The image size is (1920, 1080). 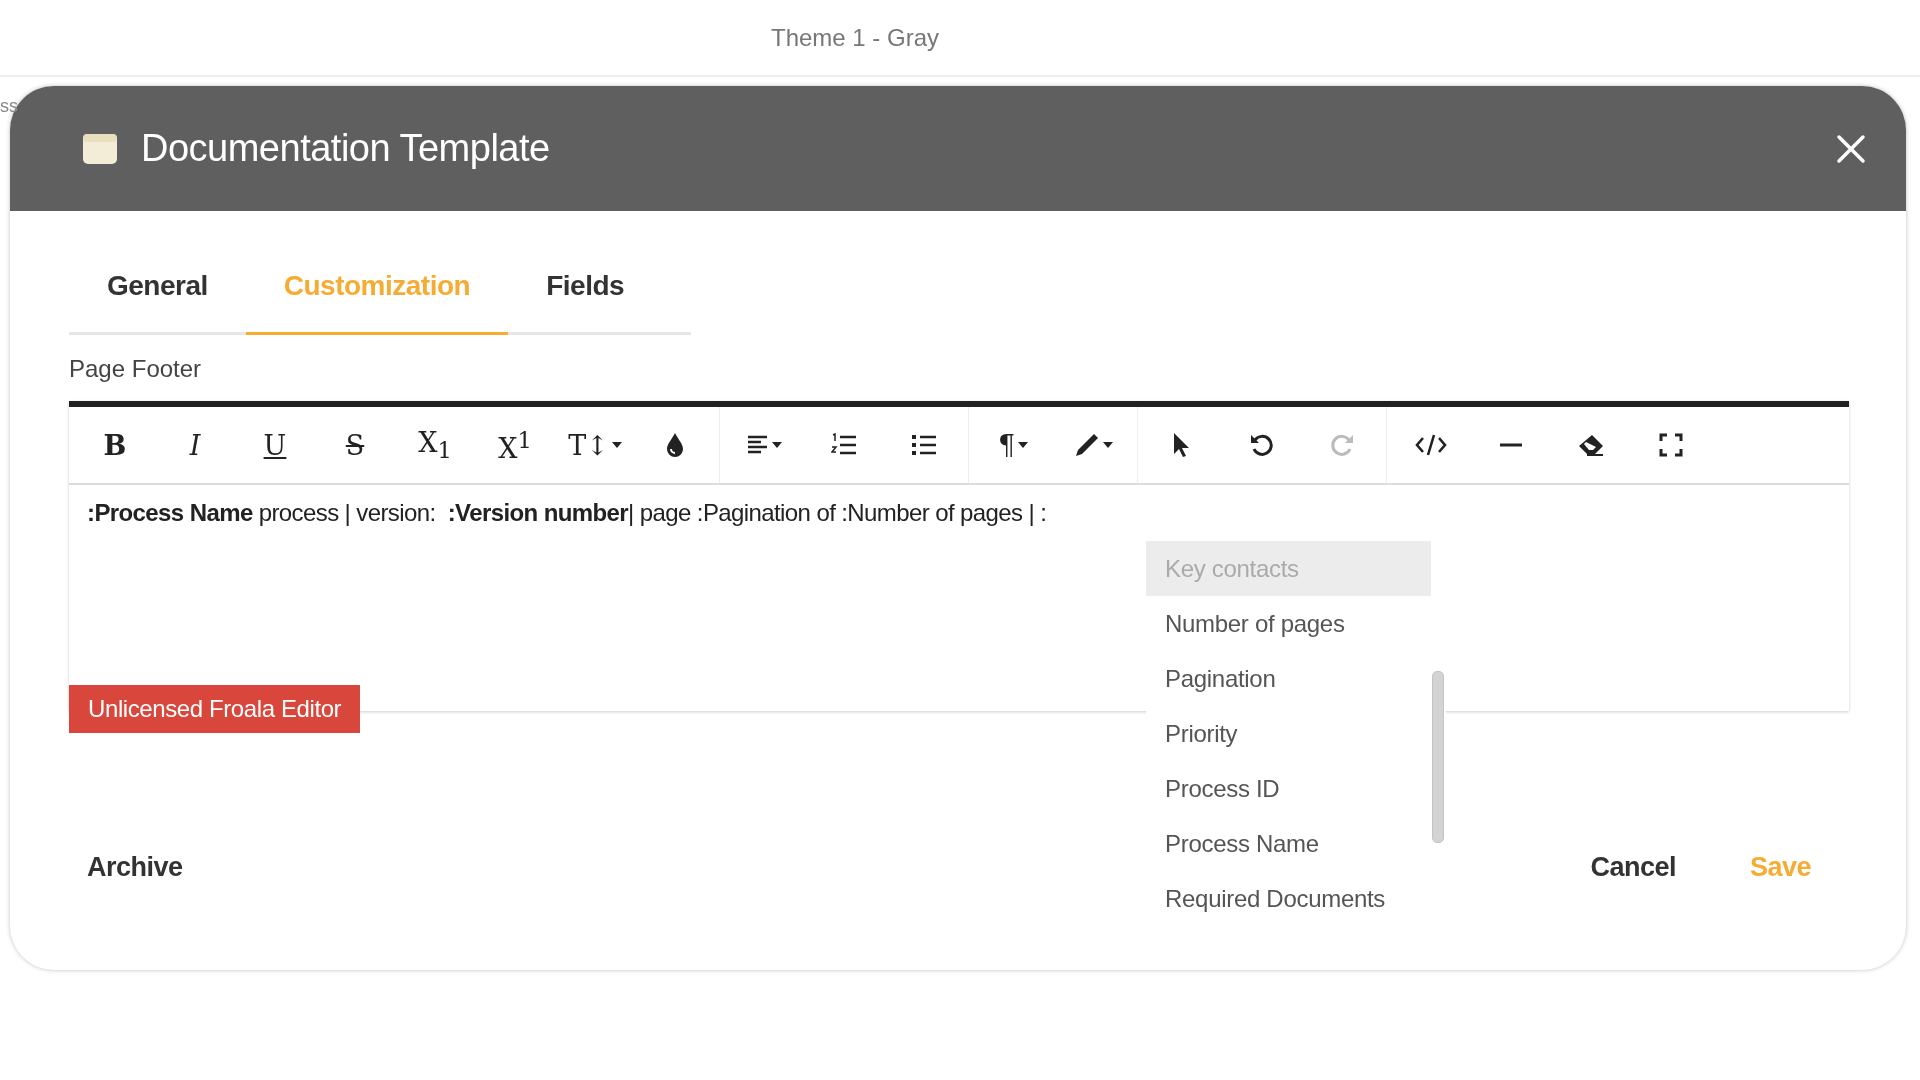 What do you see at coordinates (567, 512) in the screenshot?
I see `editor-text: :Process Name process | version: :Version number| page :Pagination of :Number of pages | :` at bounding box center [567, 512].